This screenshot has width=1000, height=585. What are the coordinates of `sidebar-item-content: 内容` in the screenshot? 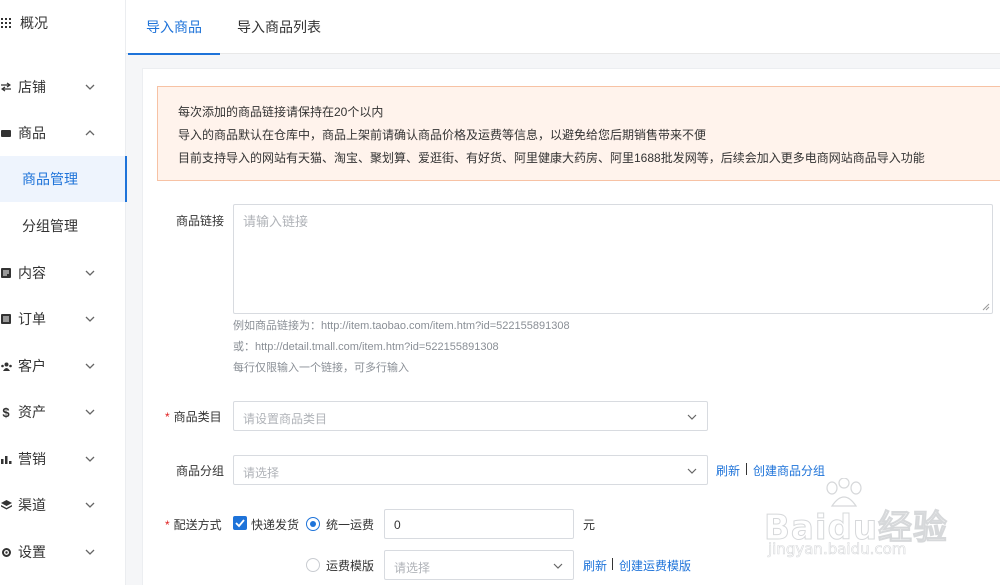 It's located at (63, 273).